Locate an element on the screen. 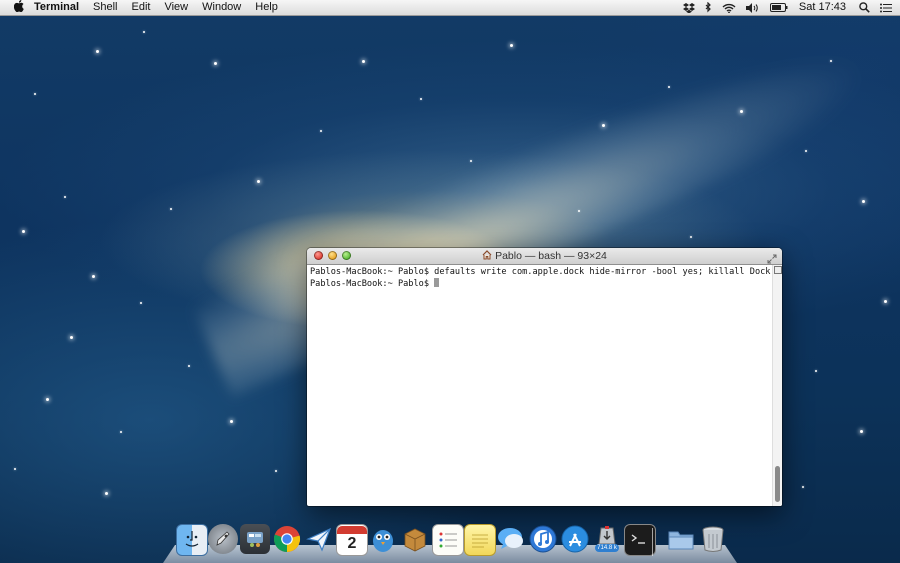  calendar-icon: 2 is located at coordinates (352, 540).